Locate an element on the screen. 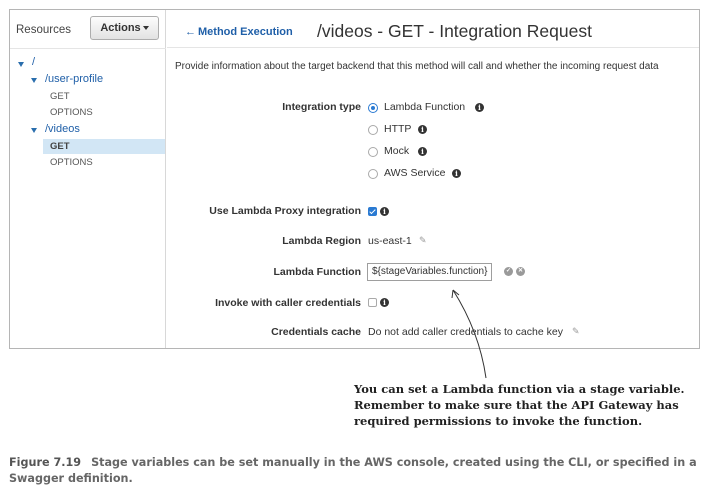  cancel-x-icon: ✕ is located at coordinates (520, 271).